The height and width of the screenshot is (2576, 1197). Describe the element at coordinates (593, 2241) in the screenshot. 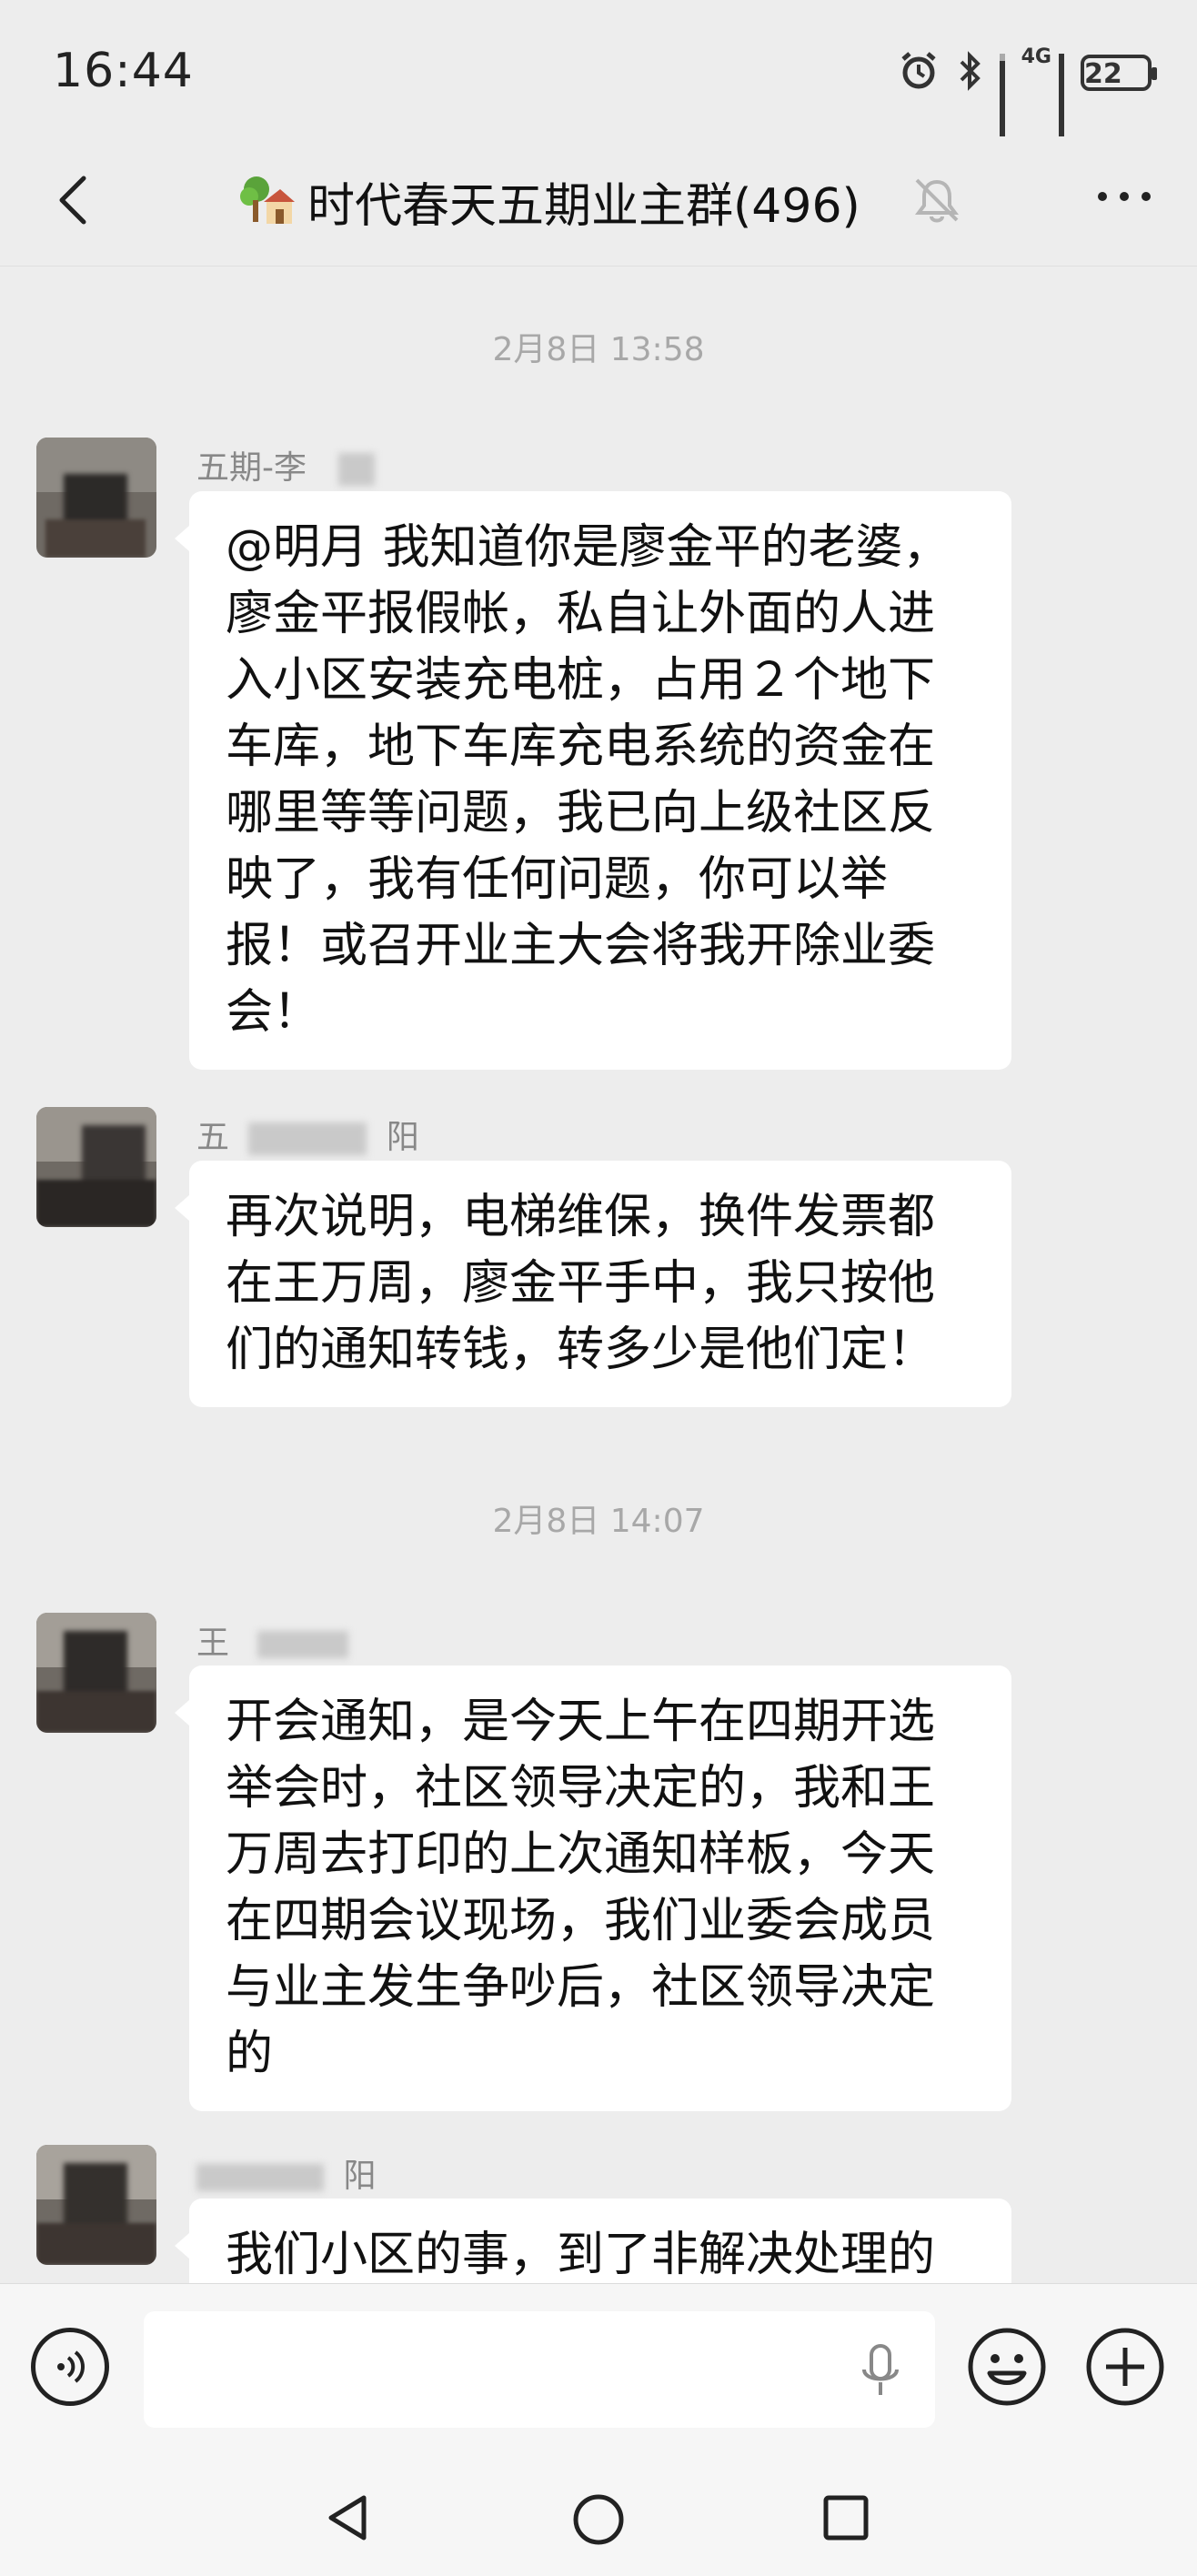

I see `message-bubble: 我们小区的事，到了非解决处理的` at that location.